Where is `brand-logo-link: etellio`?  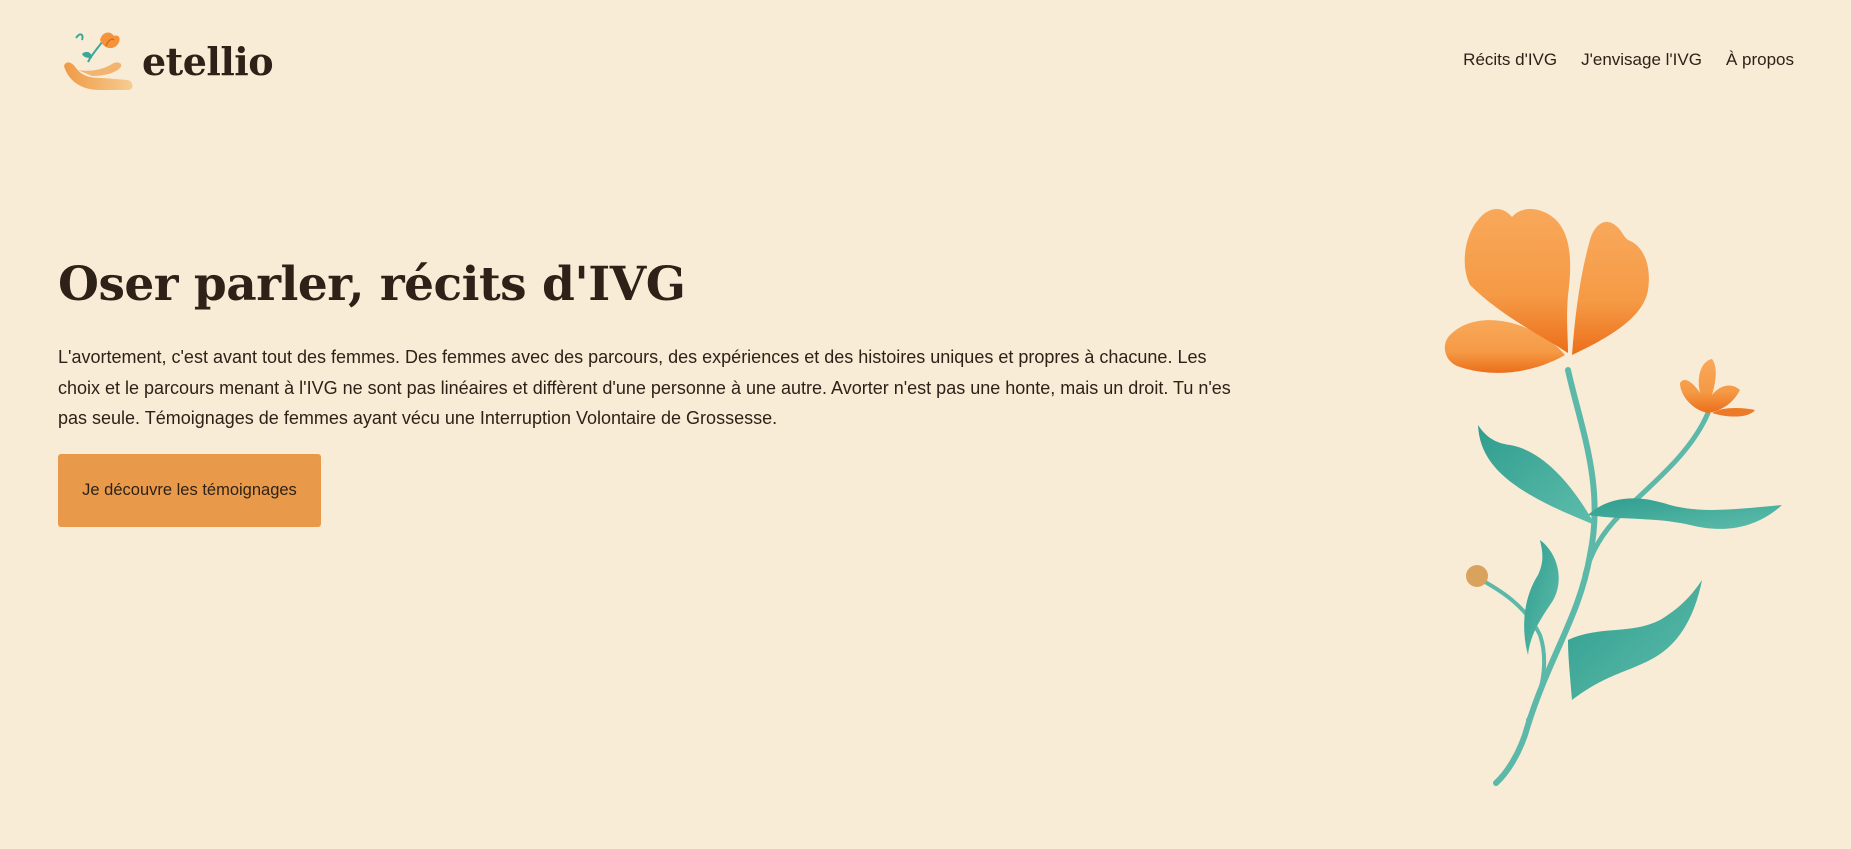
brand-logo-link: etellio is located at coordinates (168, 60).